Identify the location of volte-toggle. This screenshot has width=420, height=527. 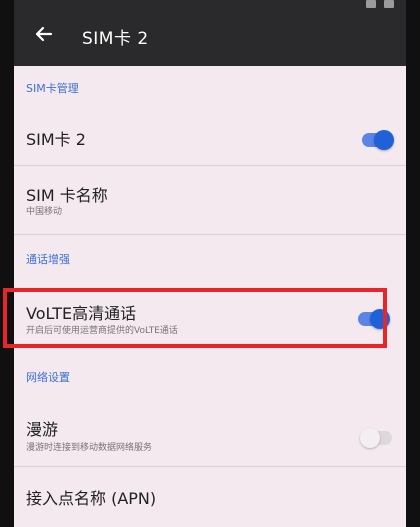
(374, 319).